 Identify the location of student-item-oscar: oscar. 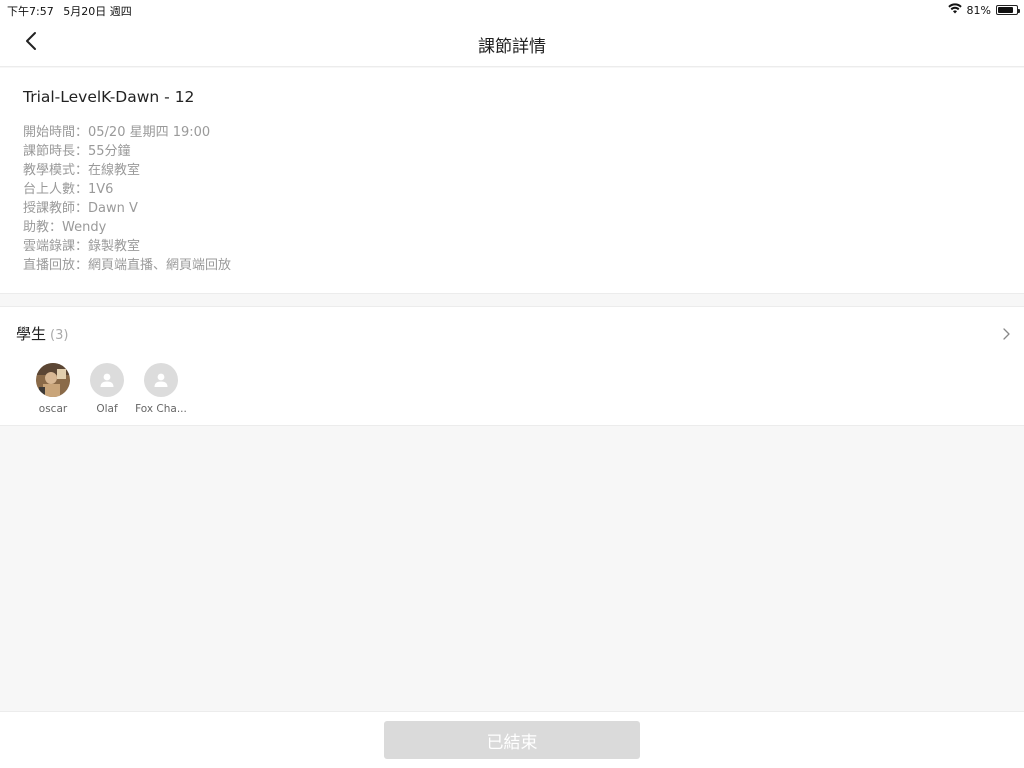
(53, 389).